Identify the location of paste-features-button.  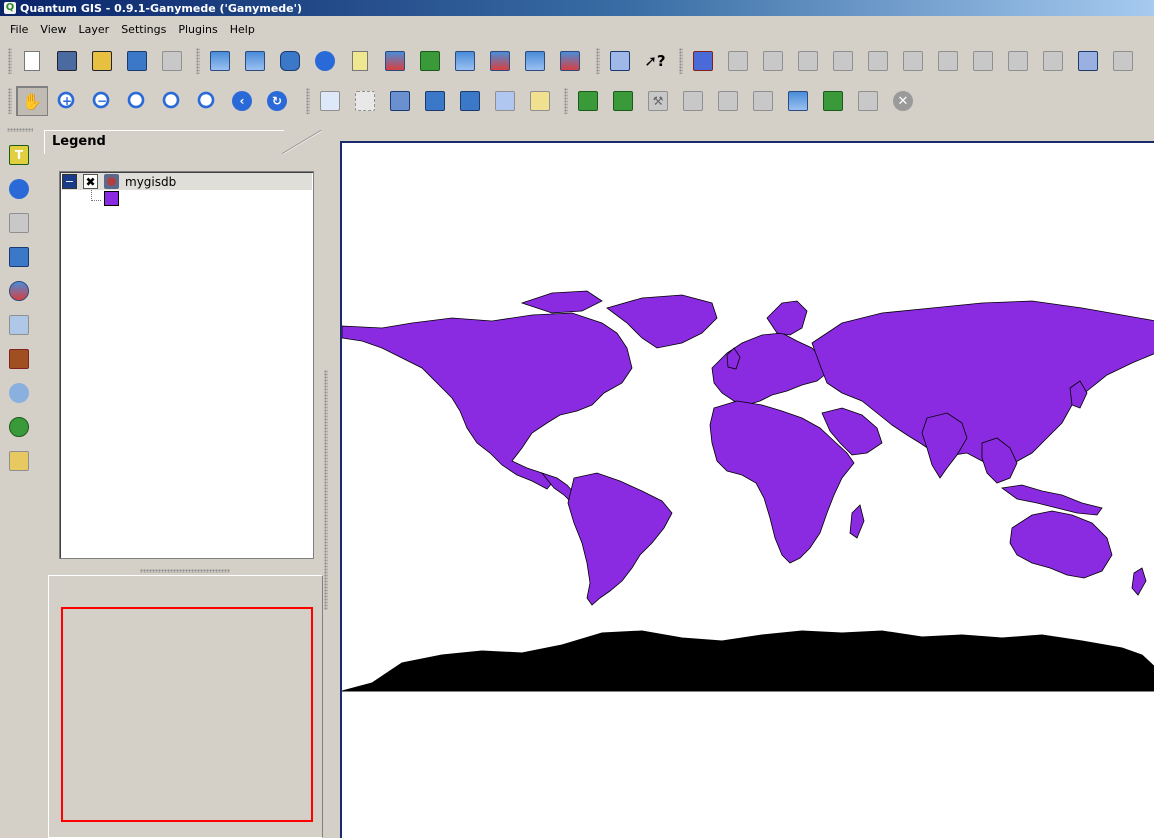
(1123, 61).